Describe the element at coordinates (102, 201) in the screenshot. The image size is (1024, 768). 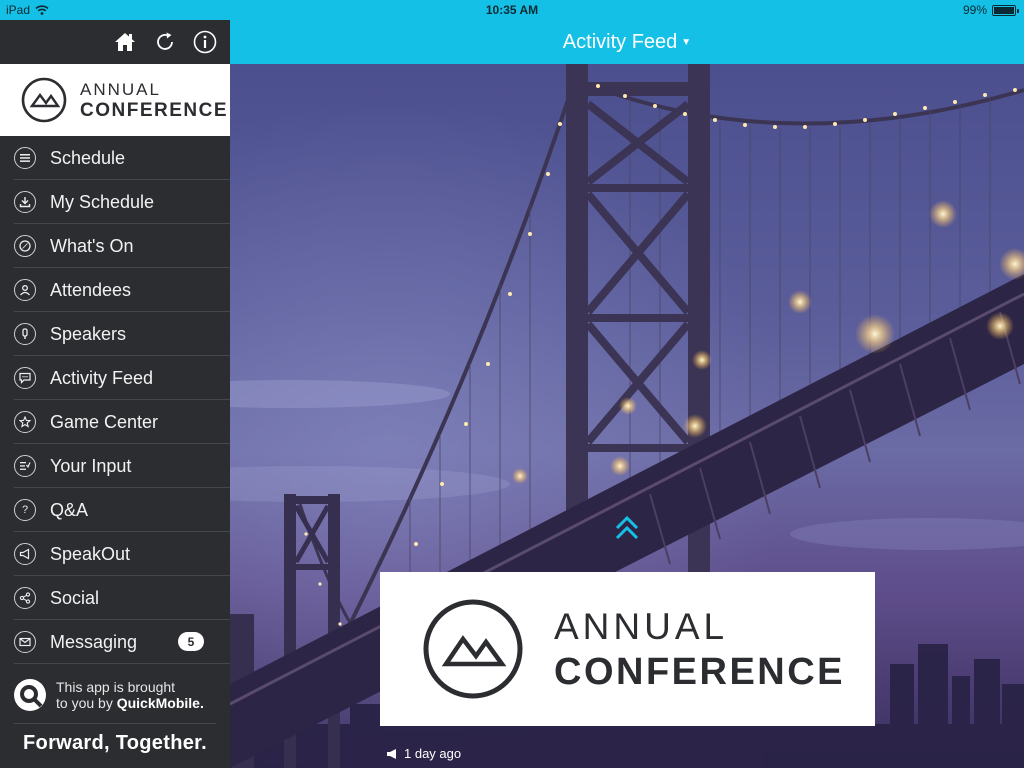
I see `sidebar-item-label: My Schedule` at that location.